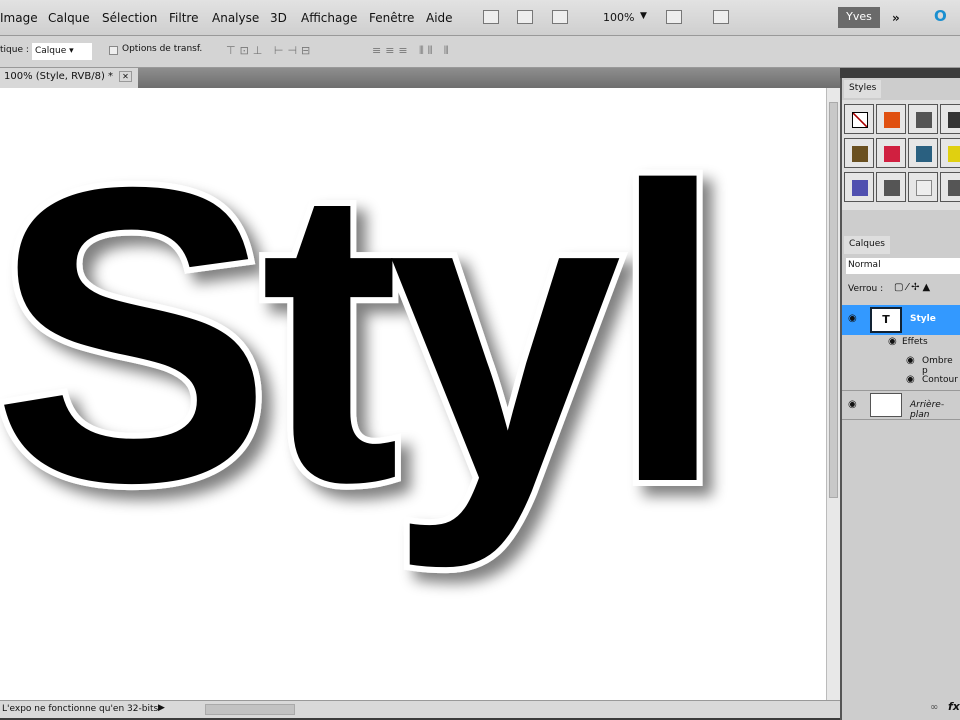 This screenshot has height=720, width=960. What do you see at coordinates (270, 50) in the screenshot?
I see `align-icons: ⊤⊡⊥ ⊢⊣⊟` at bounding box center [270, 50].